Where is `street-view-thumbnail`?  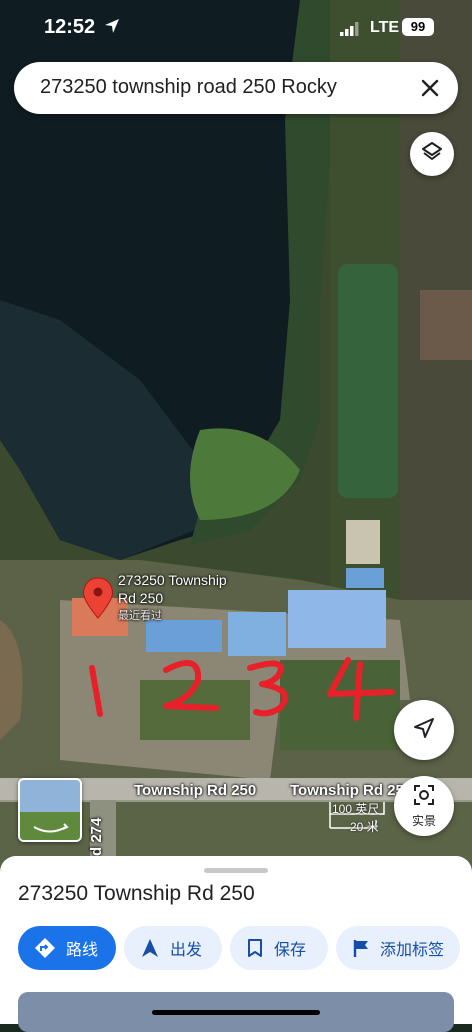 street-view-thumbnail is located at coordinates (50, 810).